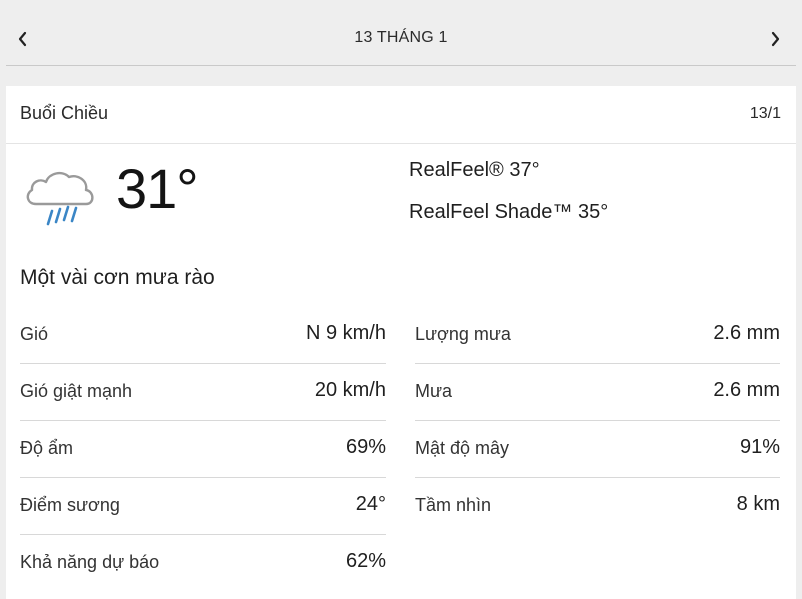  Describe the element at coordinates (60, 198) in the screenshot. I see `cloud-rain-icon` at that location.